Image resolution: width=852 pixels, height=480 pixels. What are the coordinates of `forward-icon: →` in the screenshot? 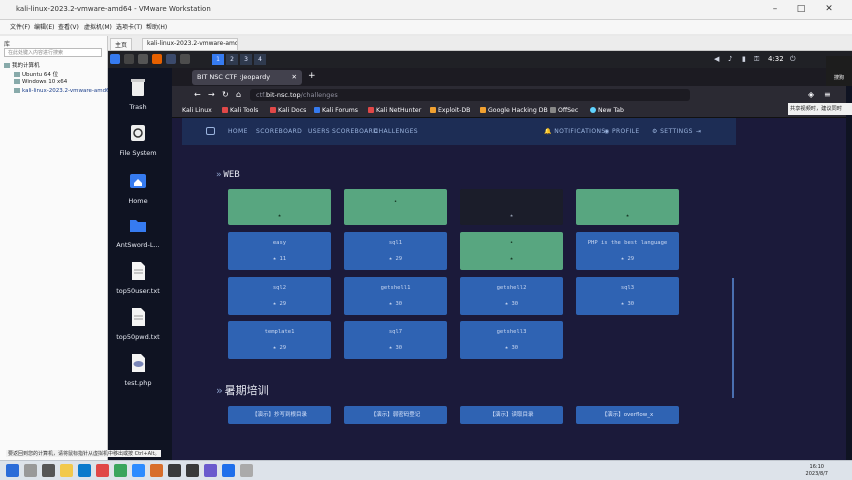 It's located at (211, 94).